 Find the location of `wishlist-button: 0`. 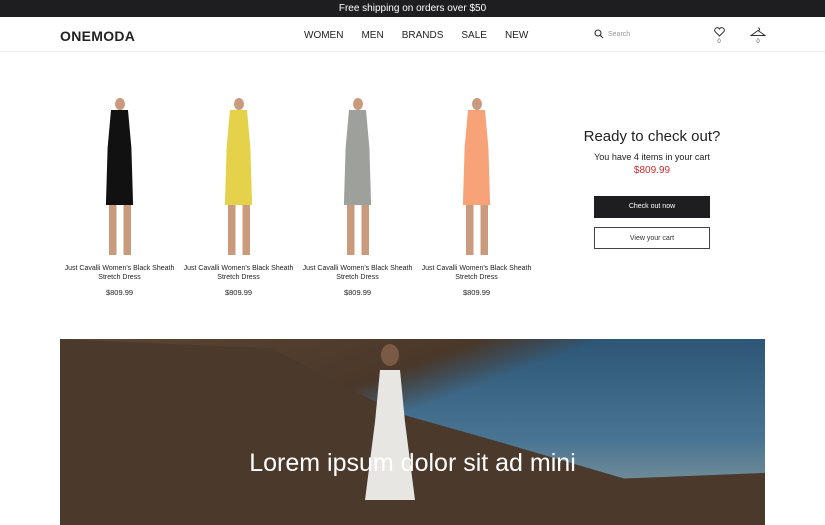

wishlist-button: 0 is located at coordinates (719, 36).